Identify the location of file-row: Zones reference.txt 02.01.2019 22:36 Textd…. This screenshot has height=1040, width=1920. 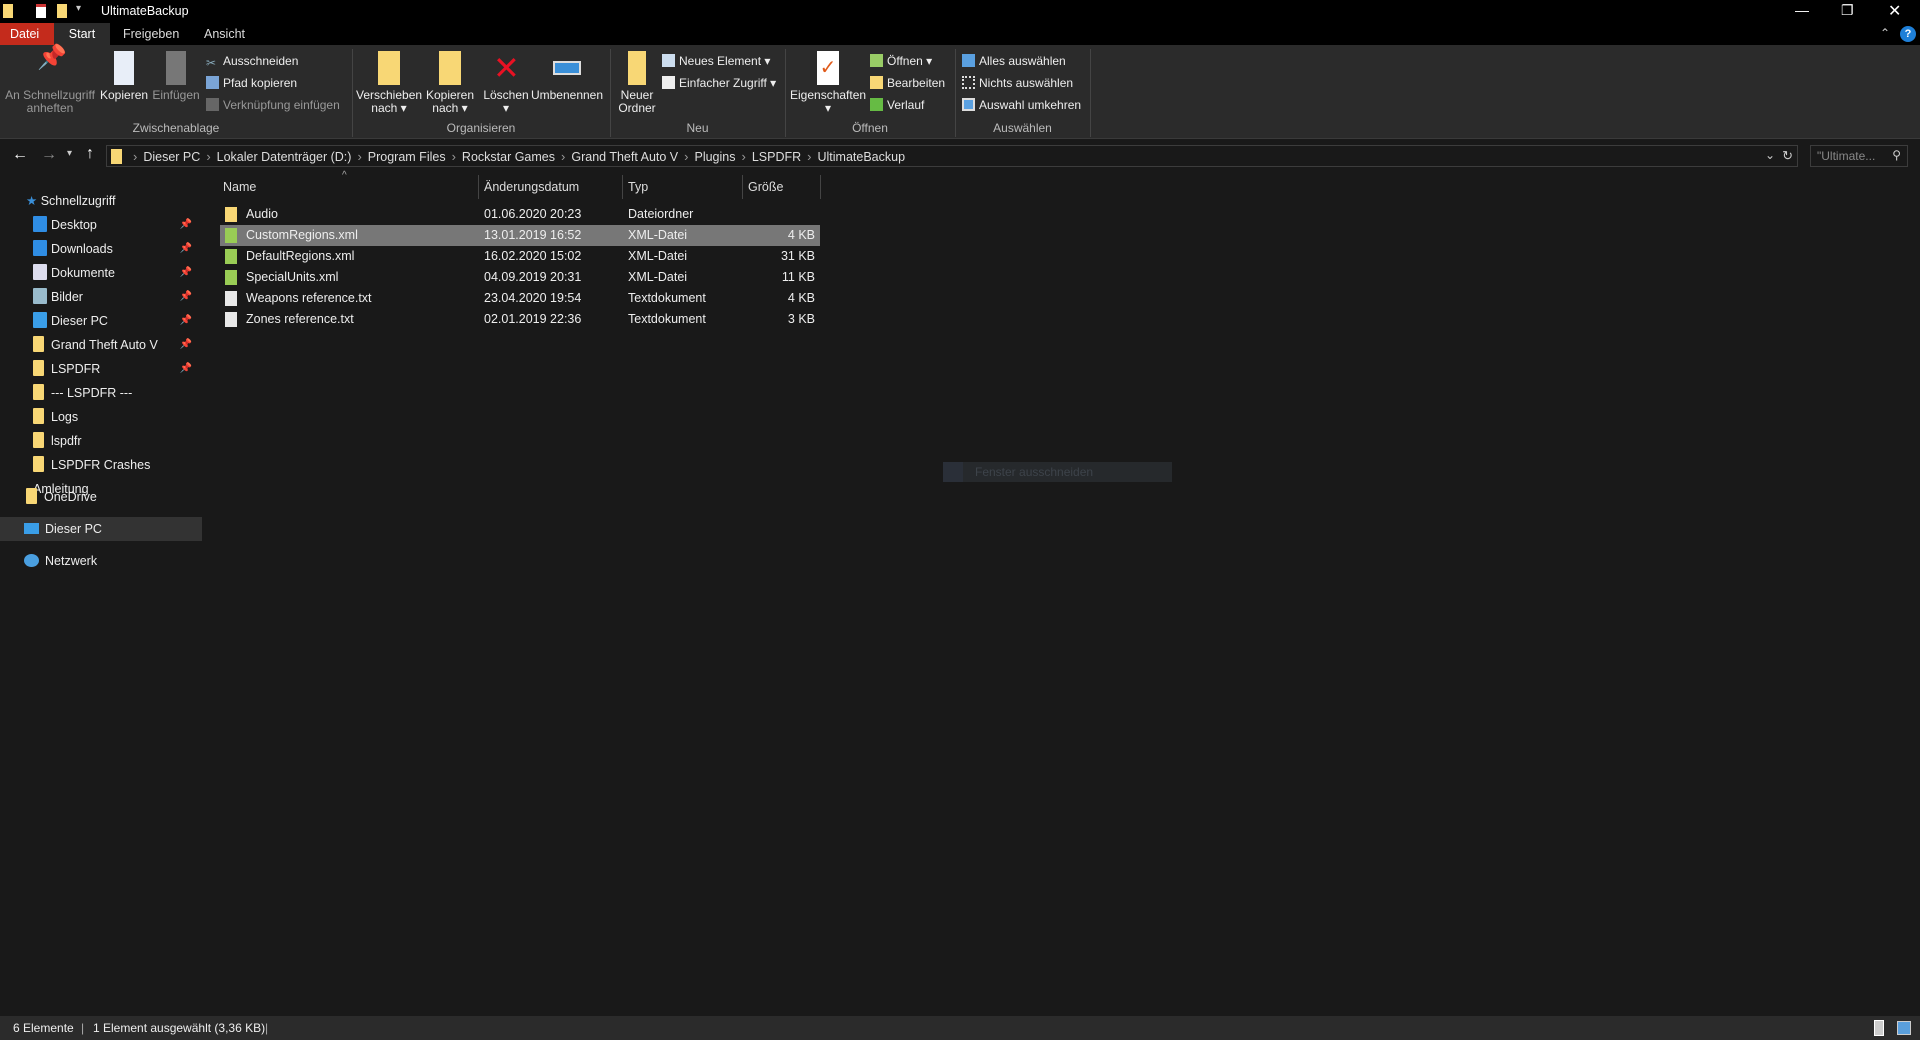
(520, 319).